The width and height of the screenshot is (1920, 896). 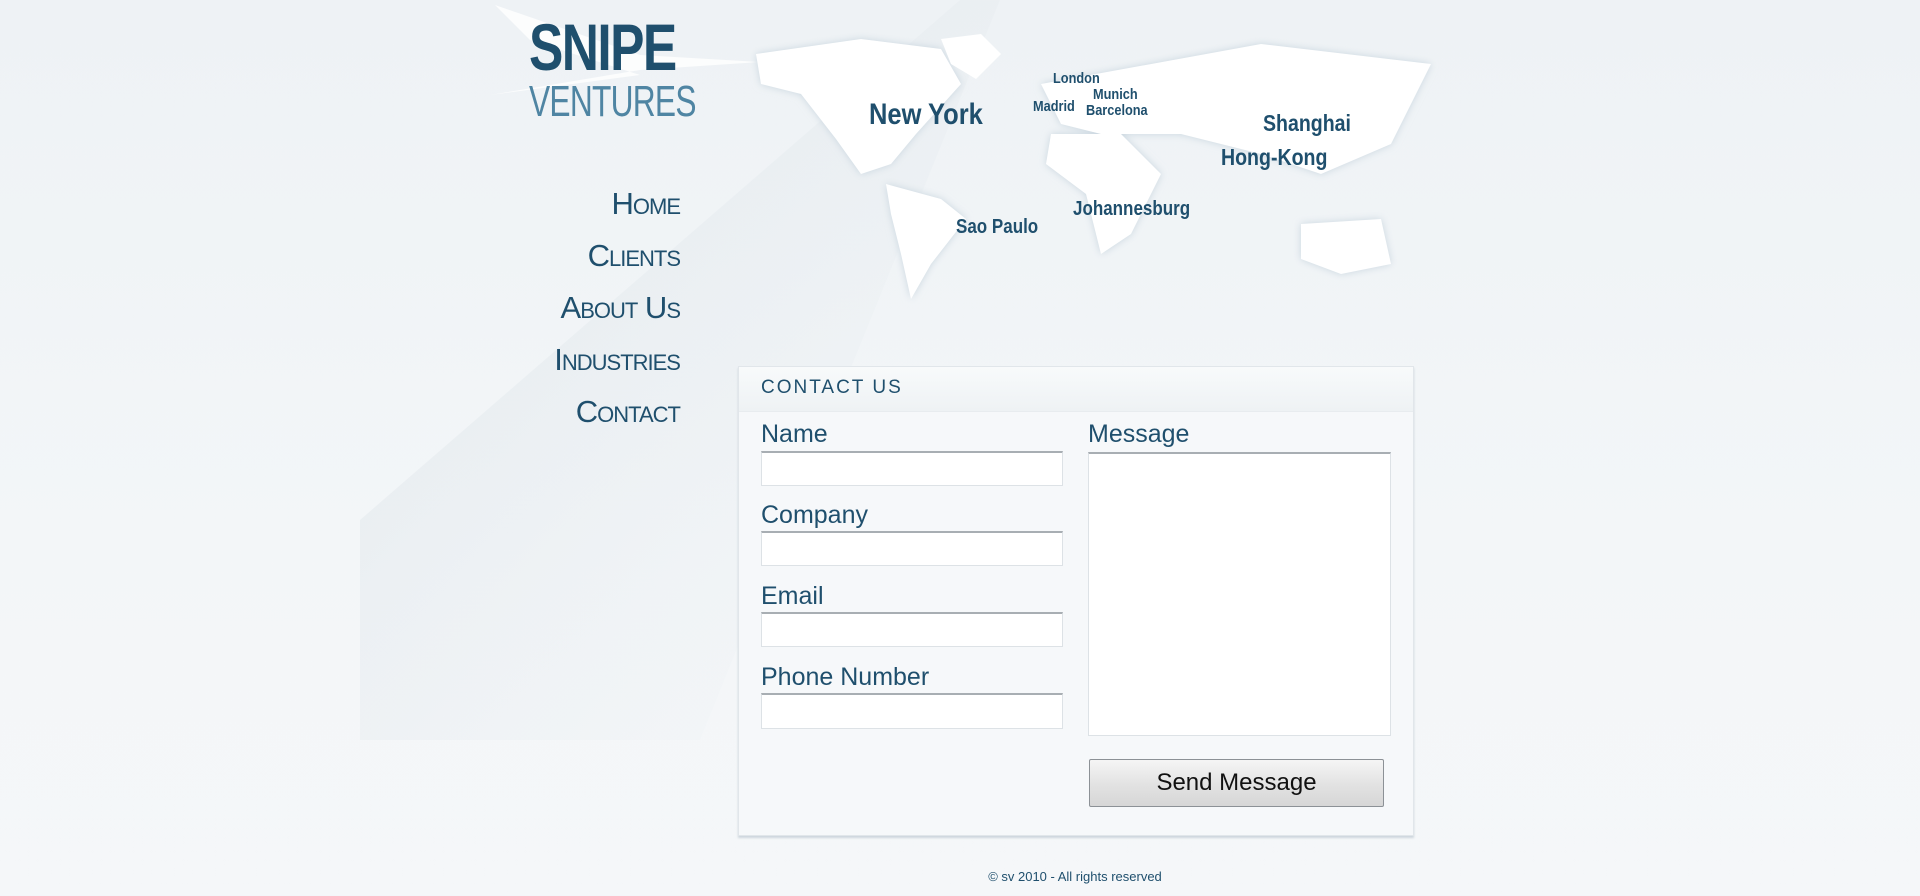 What do you see at coordinates (1307, 123) in the screenshot?
I see `city-shanghai: Shanghai` at bounding box center [1307, 123].